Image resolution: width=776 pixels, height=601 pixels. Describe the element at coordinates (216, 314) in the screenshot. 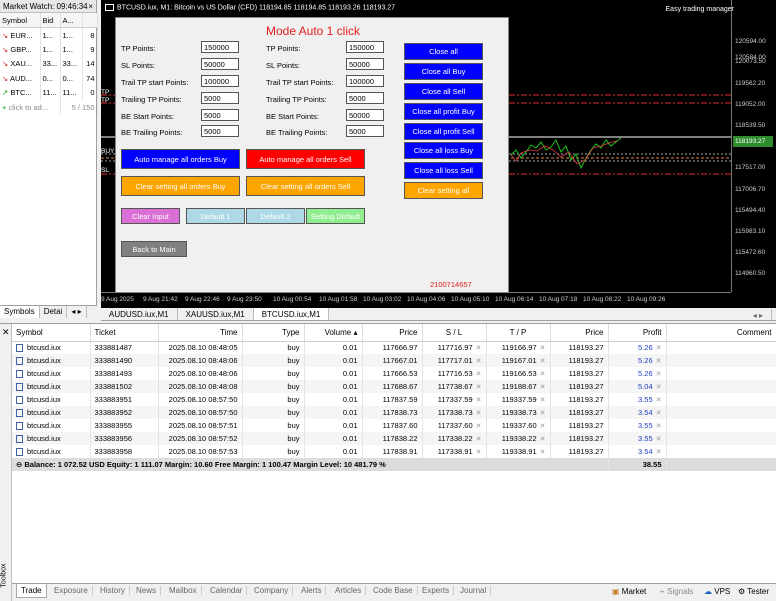

I see `tab-xauusd: XAUUSD.iux,M1` at that location.